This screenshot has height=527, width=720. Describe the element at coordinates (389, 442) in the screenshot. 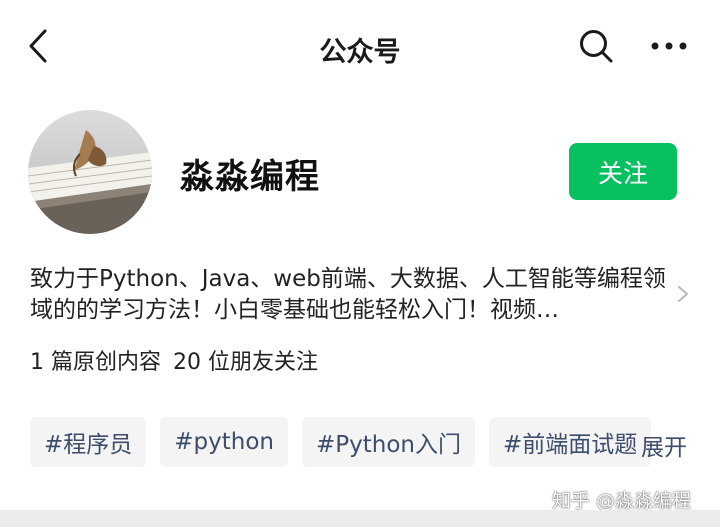

I see `tag-chip: #Python入门` at that location.